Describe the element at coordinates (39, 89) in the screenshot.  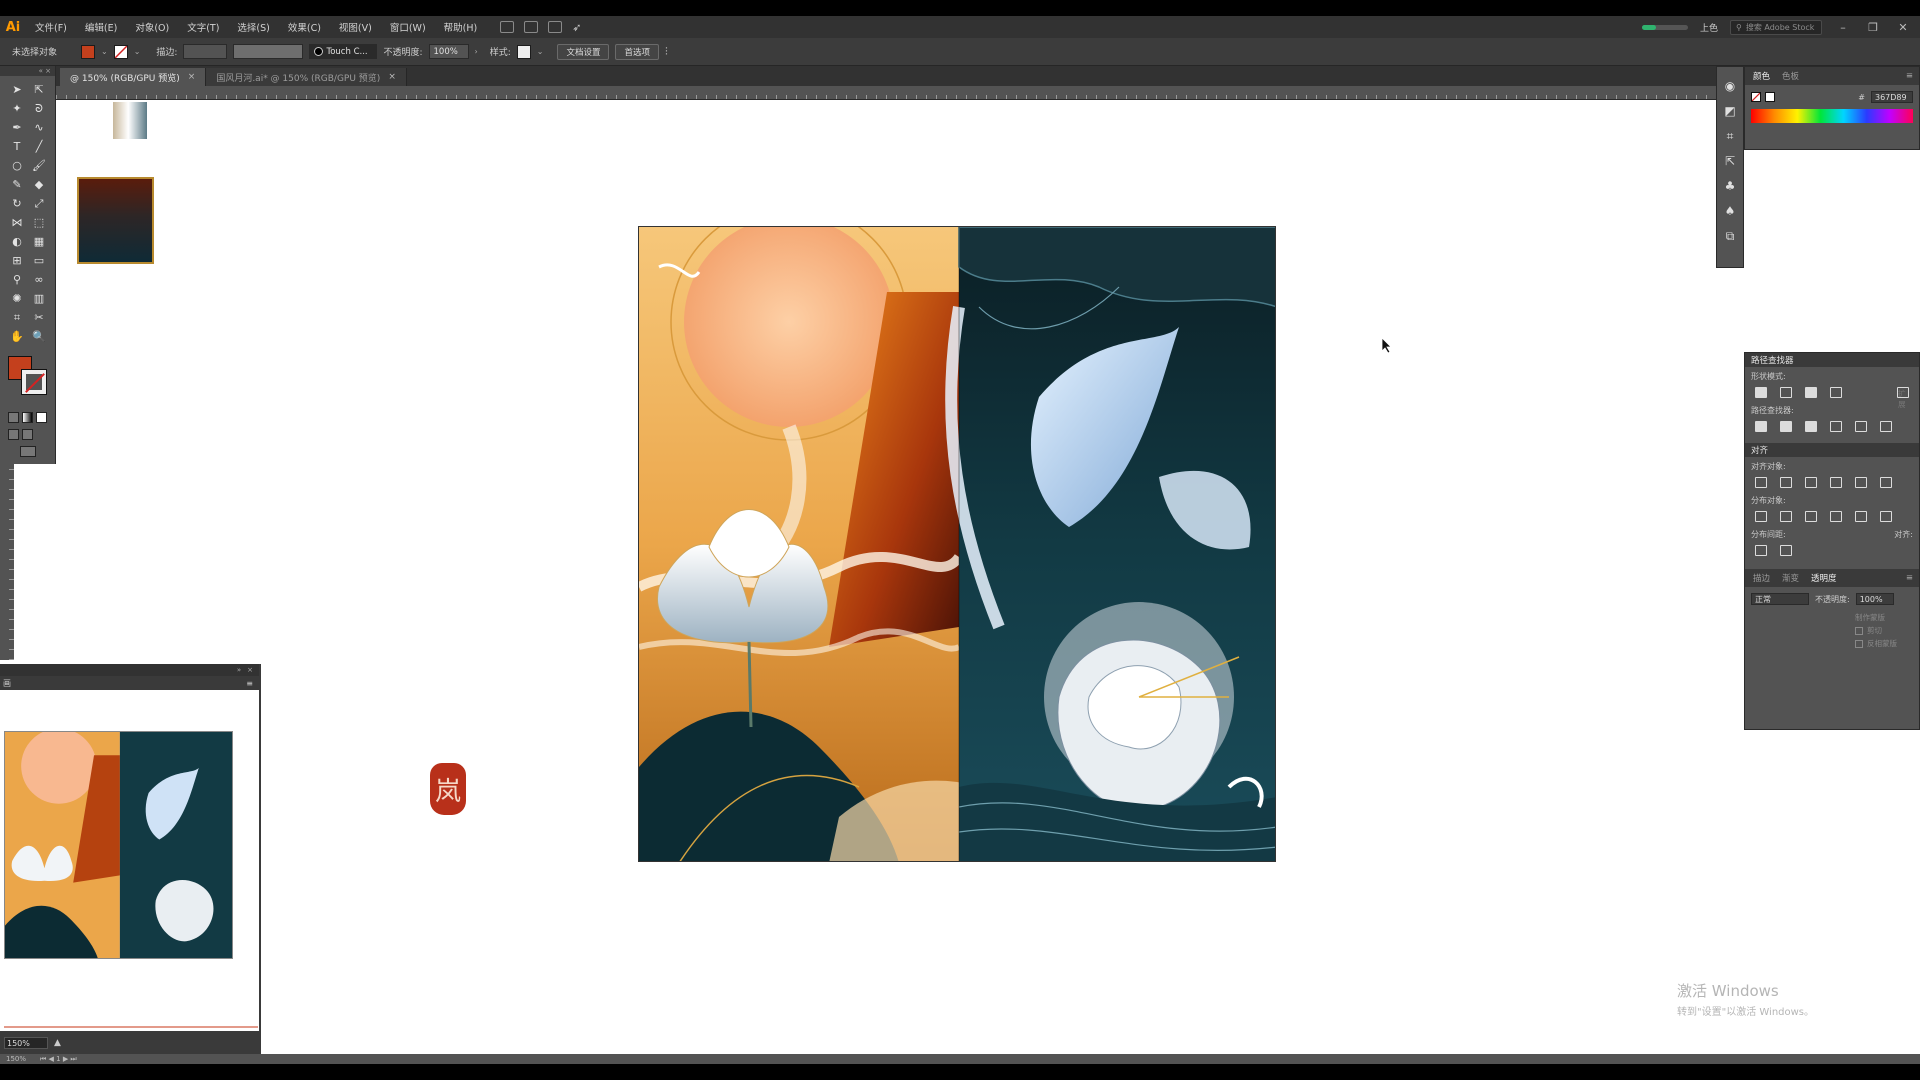
I see `direct-selection-icon: ⇱` at that location.